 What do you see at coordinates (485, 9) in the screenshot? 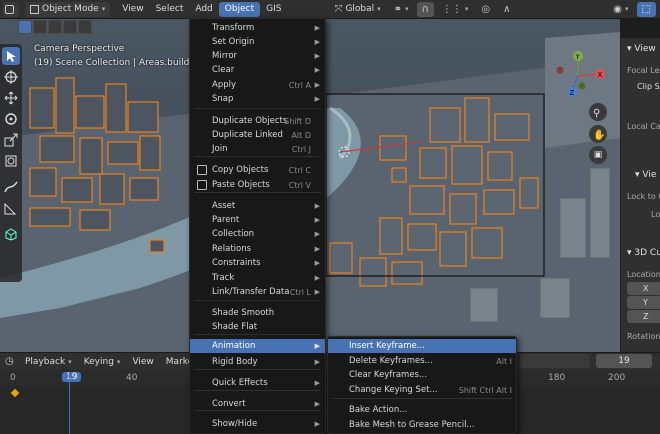
I see `proportional-editing-button: ◎` at bounding box center [485, 9].